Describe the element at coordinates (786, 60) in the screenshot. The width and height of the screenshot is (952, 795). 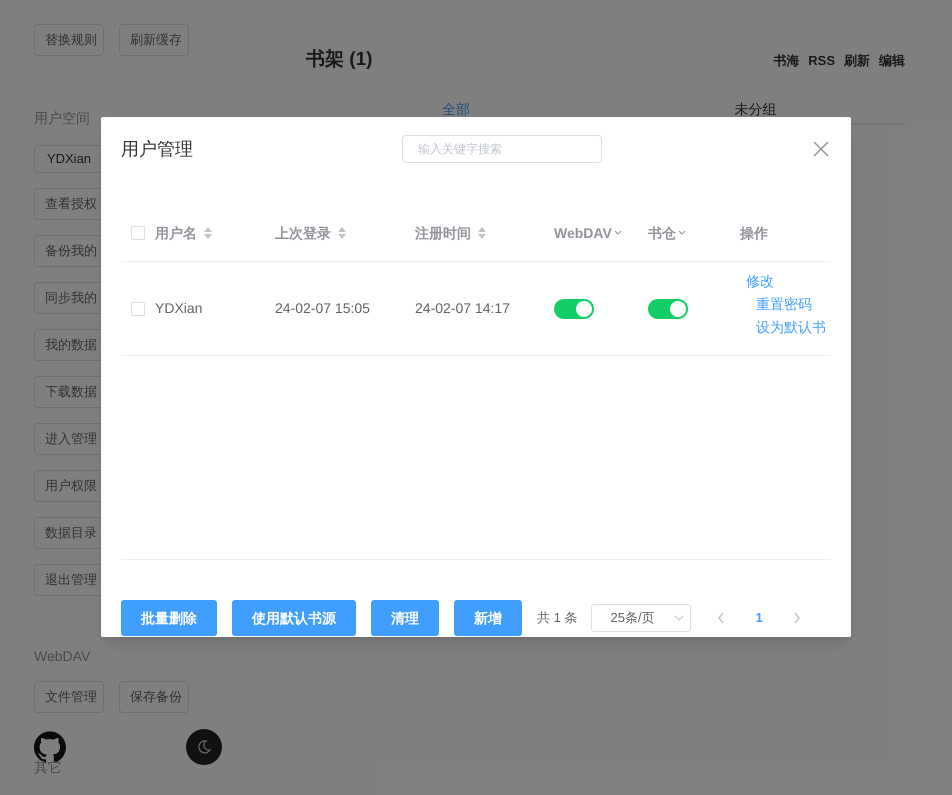
I see `shelf-action-link: 书海` at that location.